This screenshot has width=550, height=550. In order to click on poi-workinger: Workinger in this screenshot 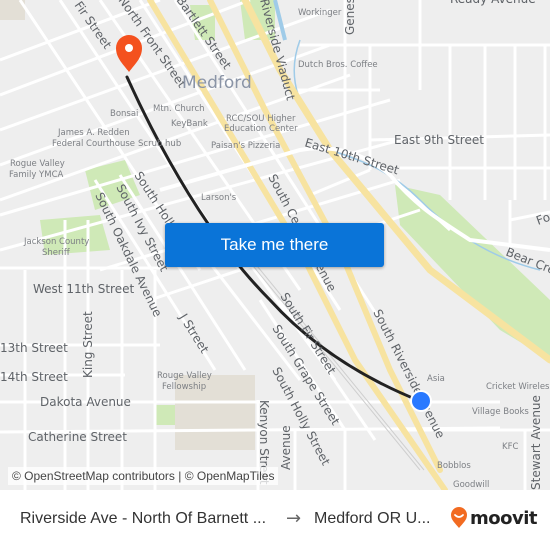, I will do `click(320, 13)`.